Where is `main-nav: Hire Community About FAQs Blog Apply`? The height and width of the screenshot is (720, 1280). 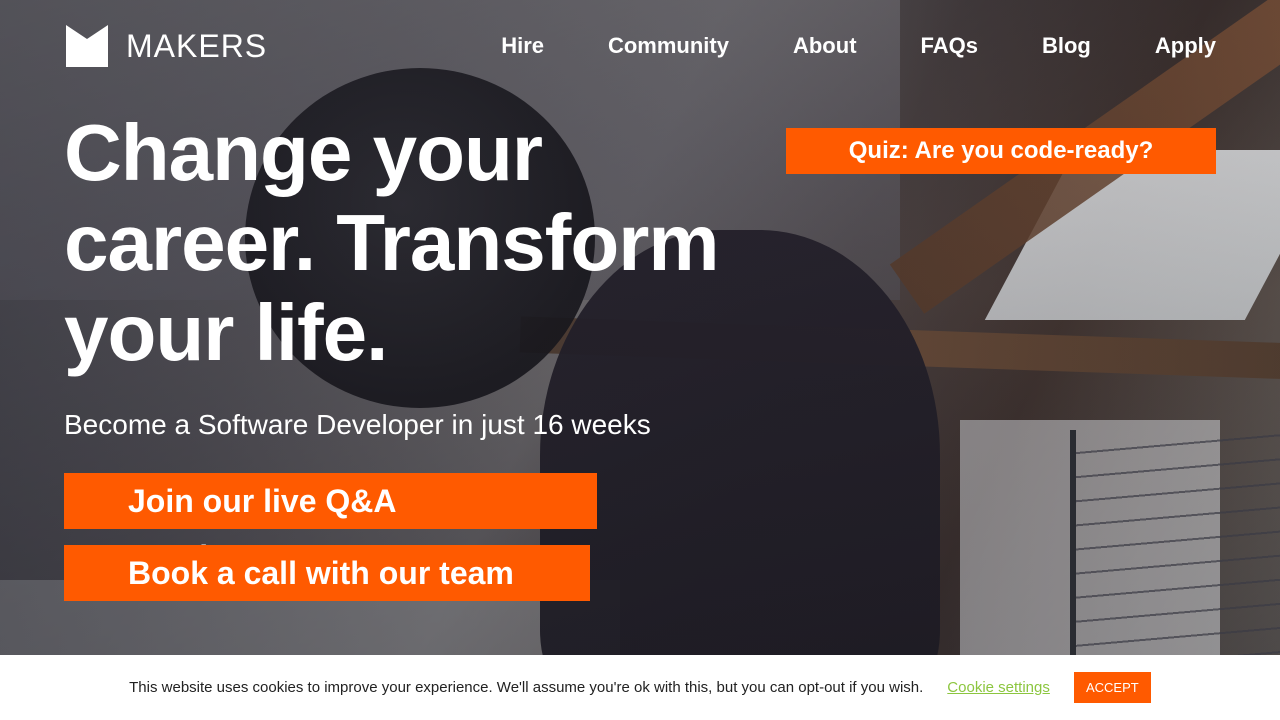 main-nav: Hire Community About FAQs Blog Apply is located at coordinates (858, 46).